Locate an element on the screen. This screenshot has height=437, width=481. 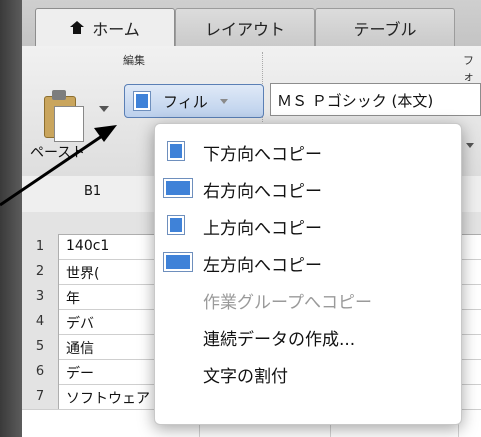
annotation-arrow is located at coordinates (58, 166).